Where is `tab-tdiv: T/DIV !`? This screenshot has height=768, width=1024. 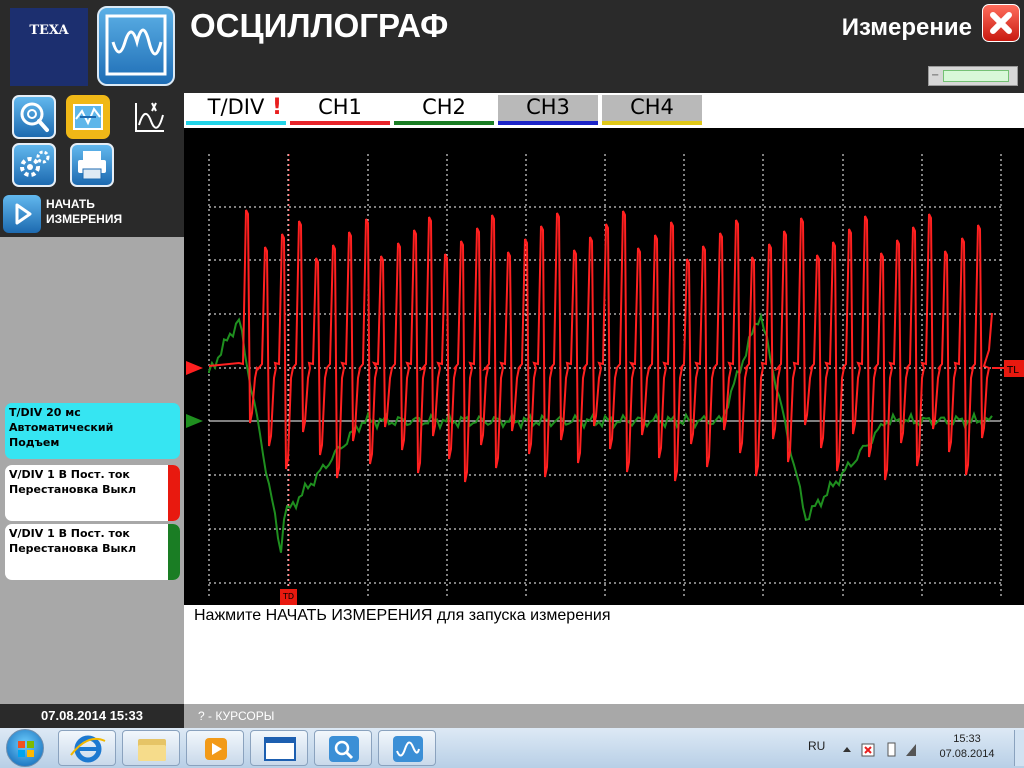 tab-tdiv: T/DIV ! is located at coordinates (236, 110).